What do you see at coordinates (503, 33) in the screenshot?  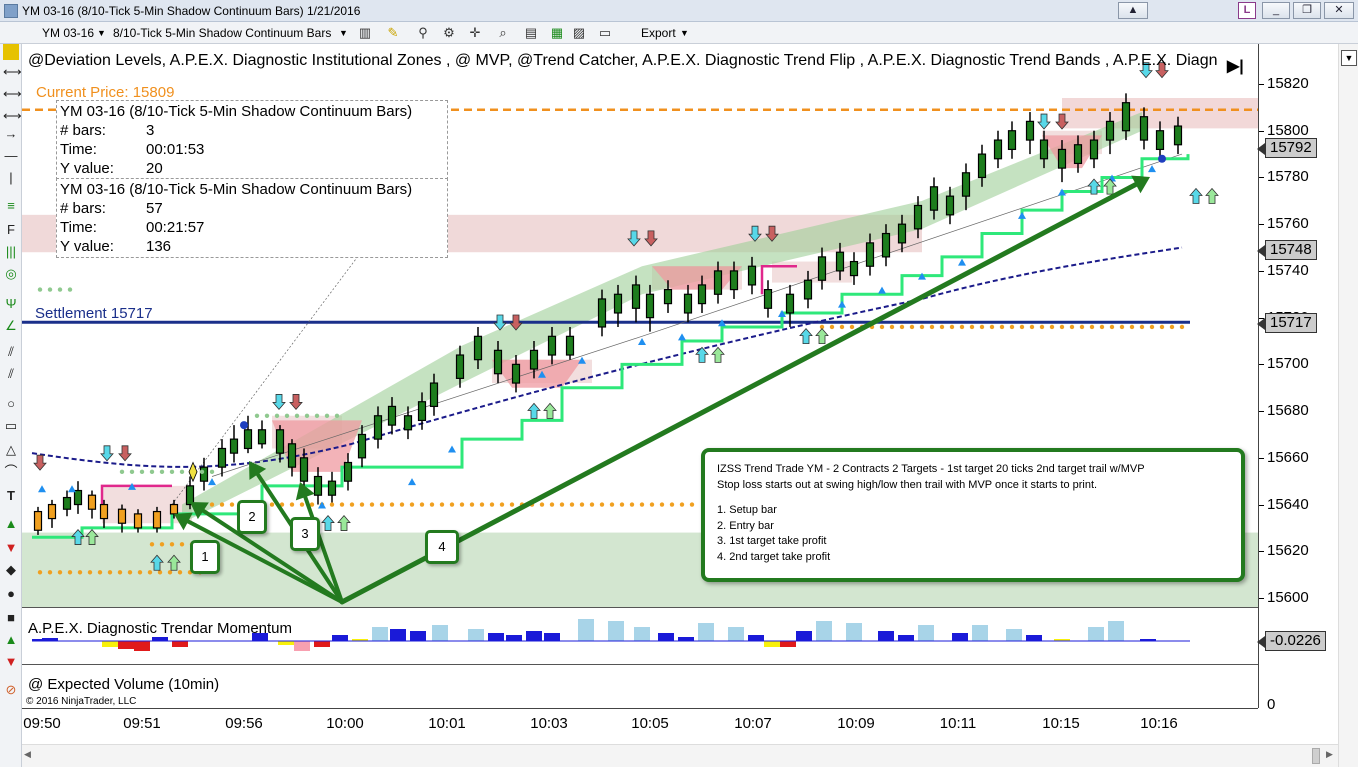 I see `search-icon: ⌕` at bounding box center [503, 33].